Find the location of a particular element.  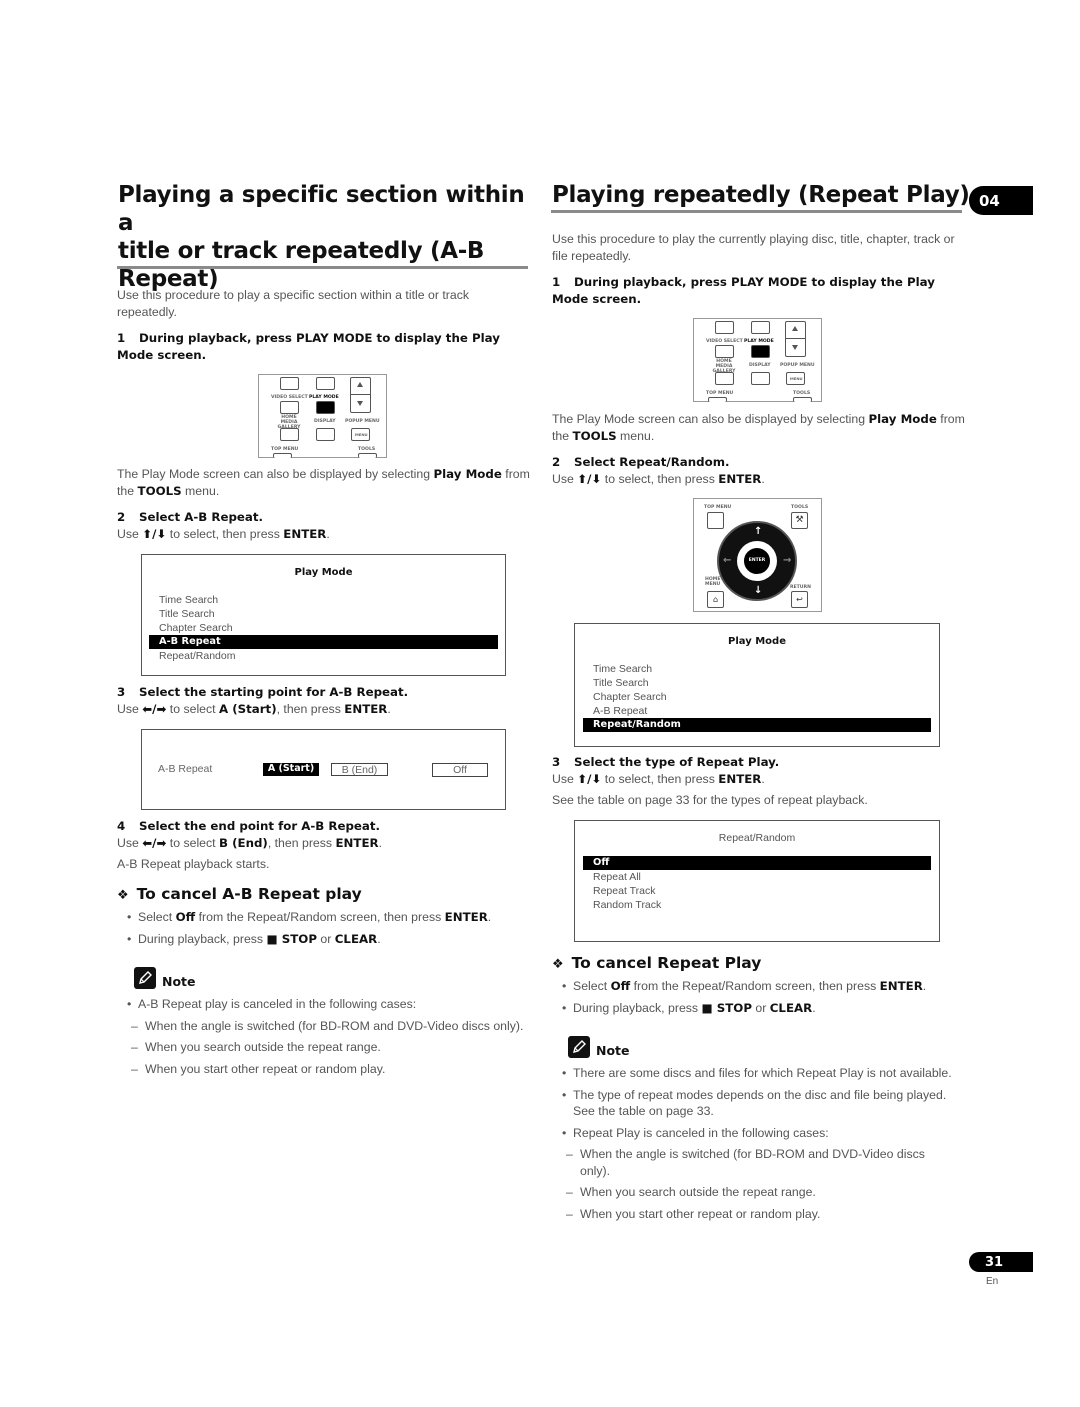

menu-button: MENU is located at coordinates (360, 434).